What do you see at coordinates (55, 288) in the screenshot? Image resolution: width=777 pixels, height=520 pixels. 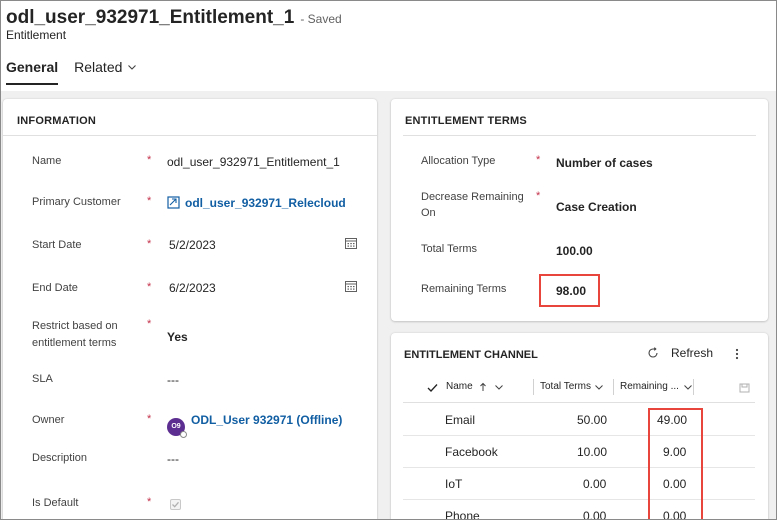 I see `end-date-label: End Date` at bounding box center [55, 288].